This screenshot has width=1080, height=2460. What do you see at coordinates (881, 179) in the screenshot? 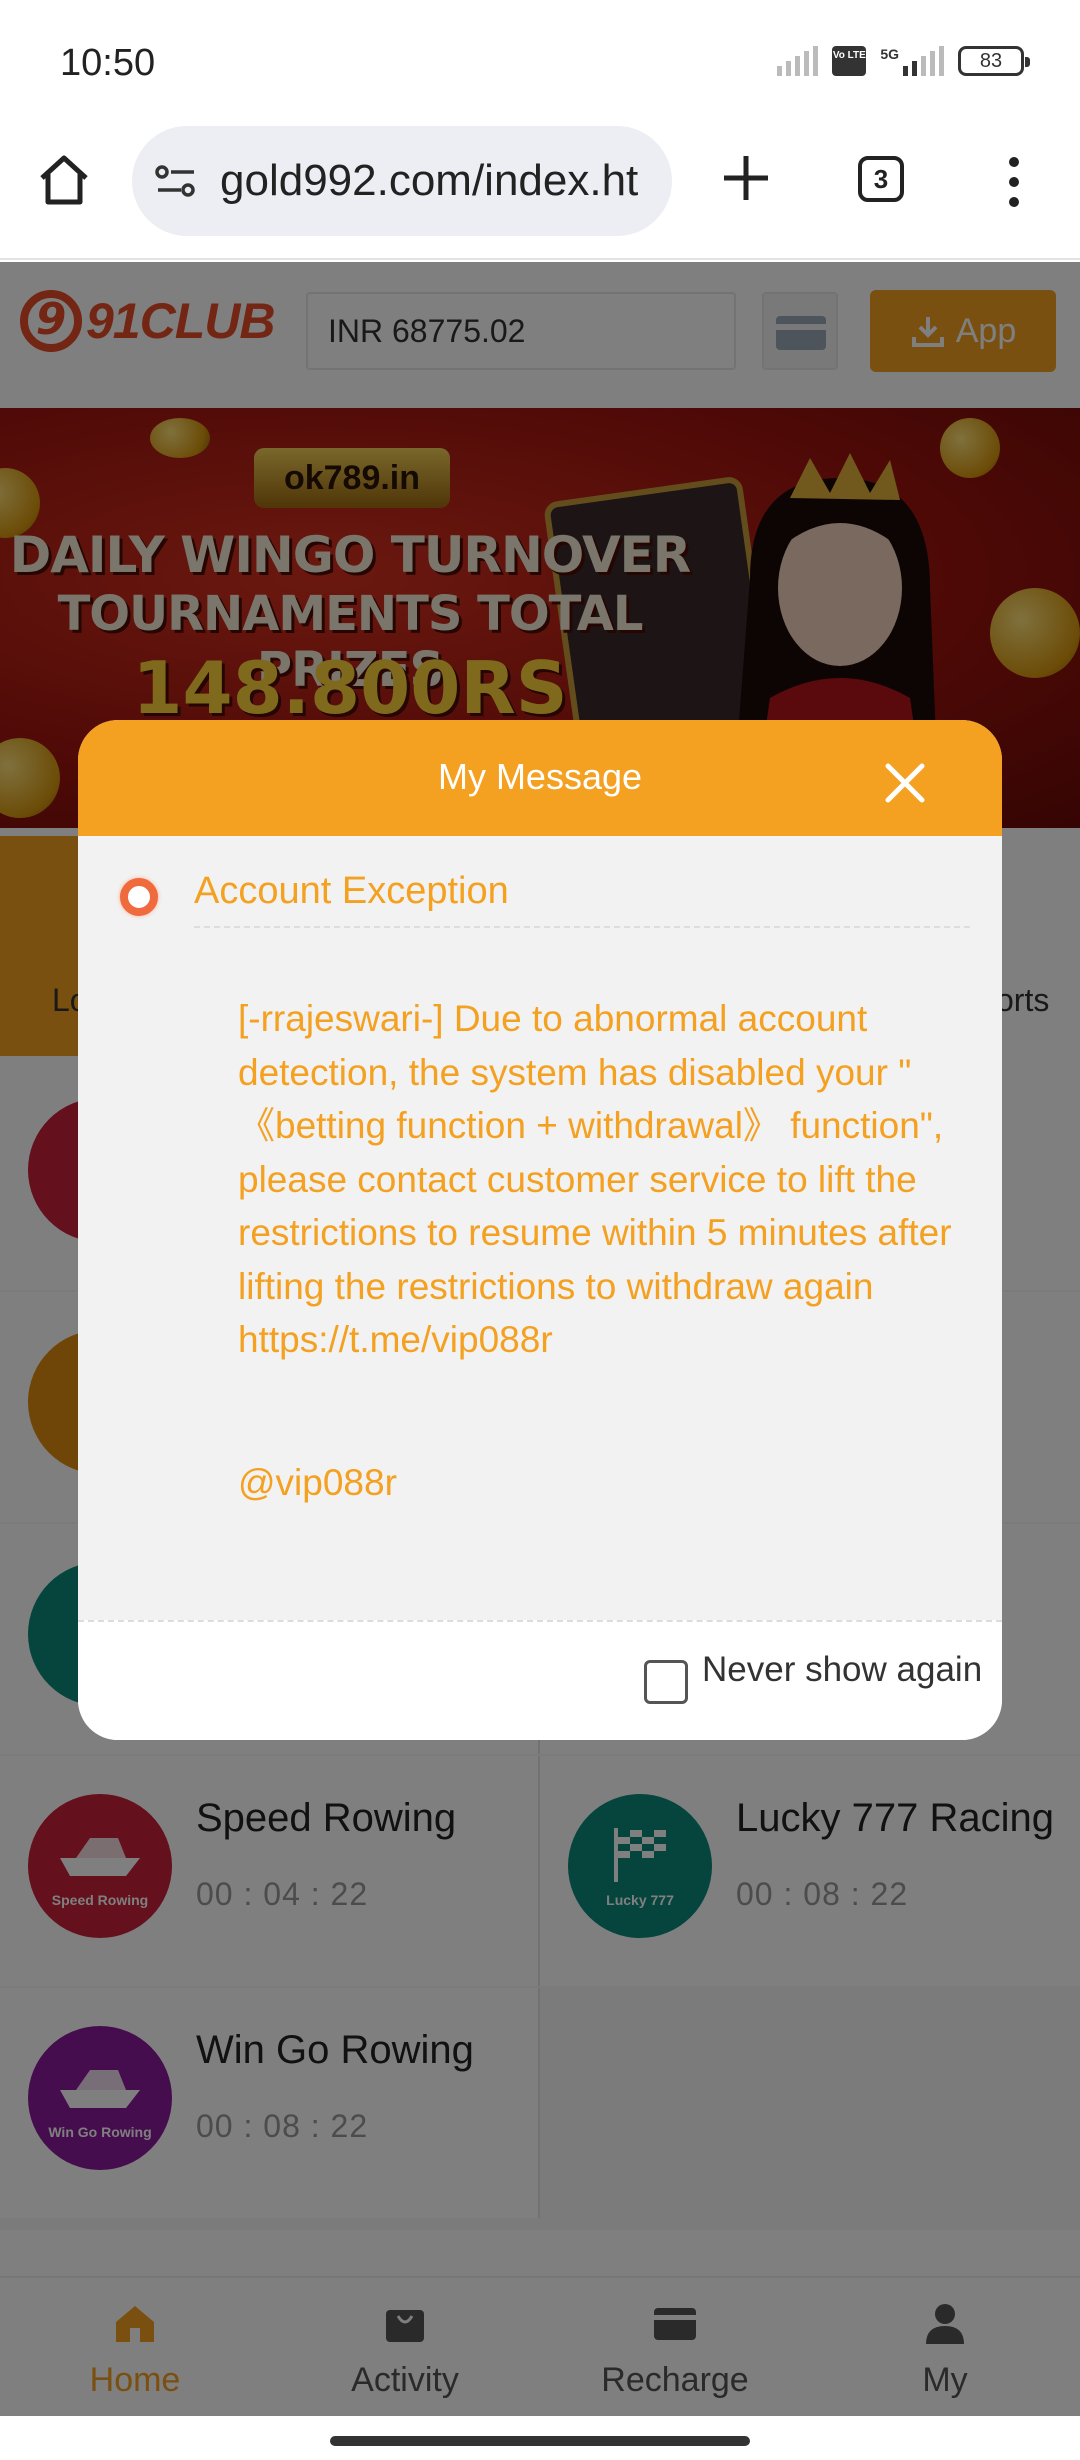
I see `tab-switcher-button: 3` at bounding box center [881, 179].